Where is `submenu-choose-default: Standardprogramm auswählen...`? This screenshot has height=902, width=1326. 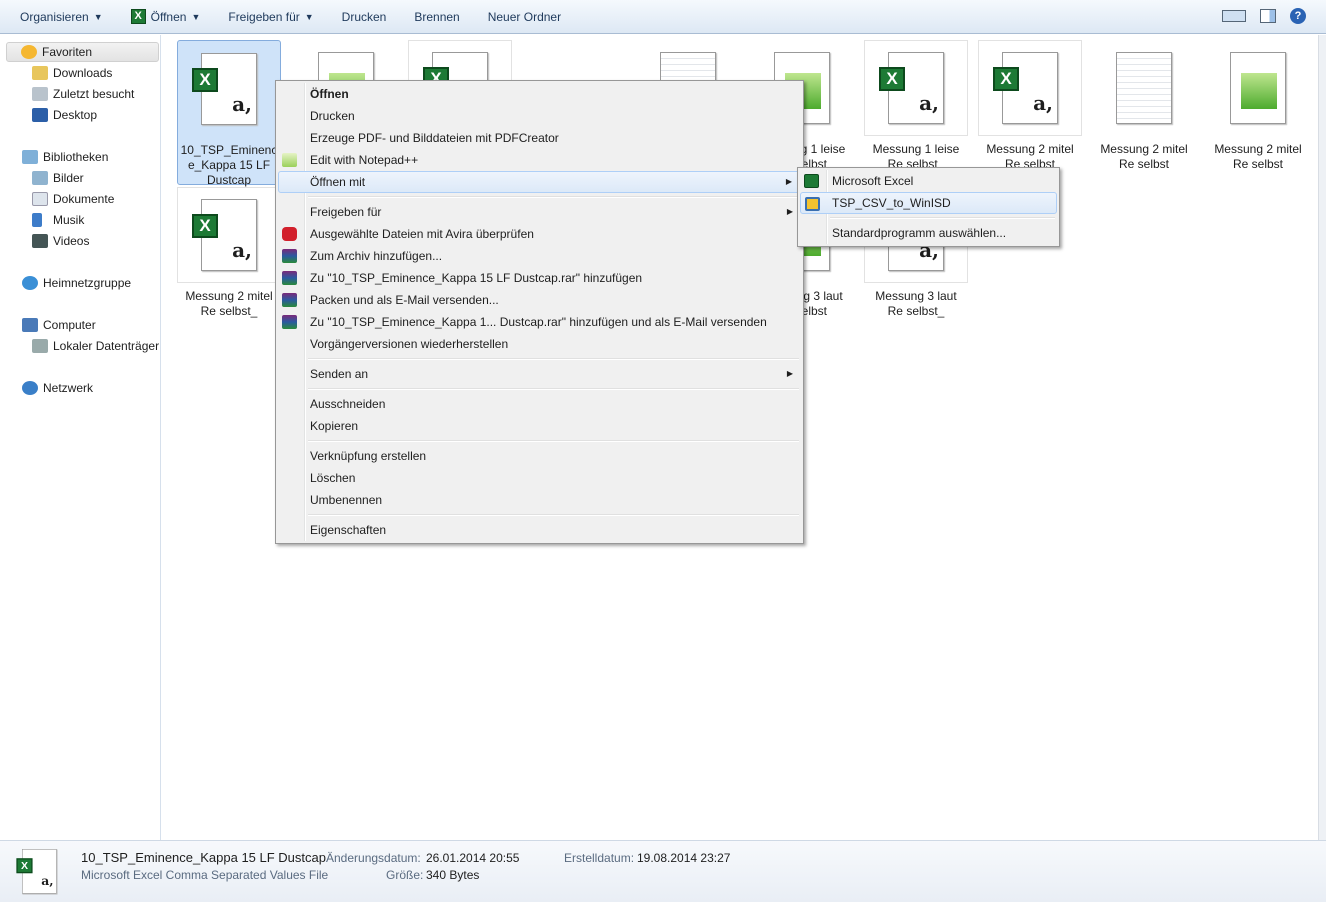
submenu-choose-default: Standardprogramm auswählen... is located at coordinates (928, 233).